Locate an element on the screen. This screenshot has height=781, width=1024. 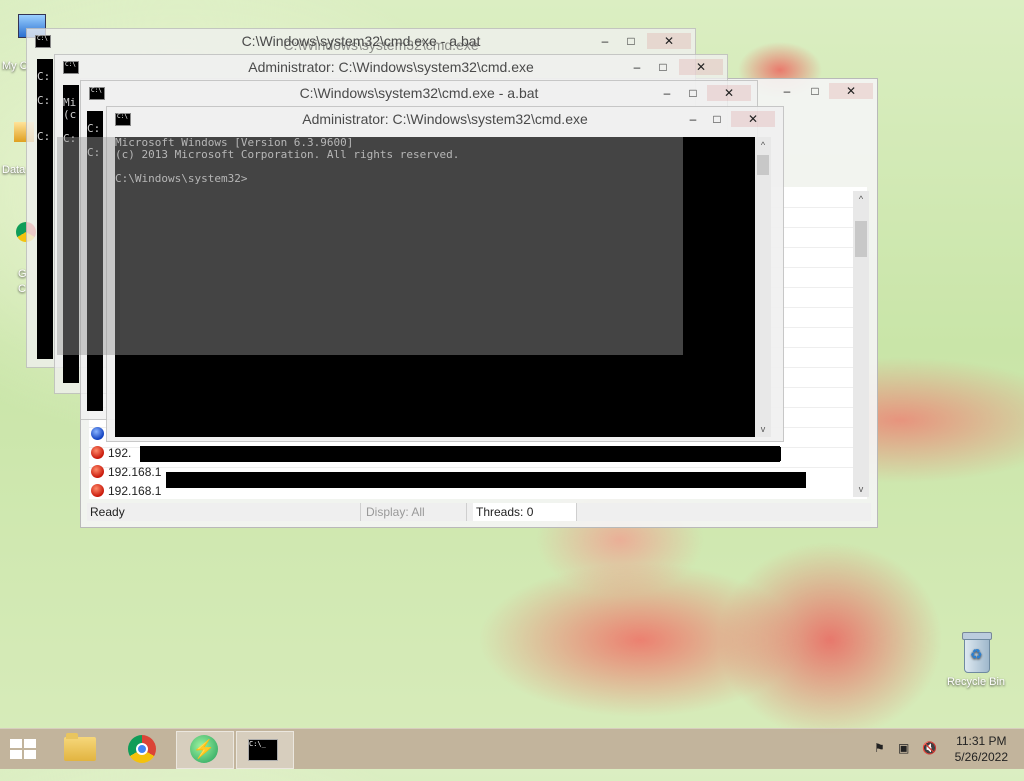
recycle-bin-label: Recycle Bin is located at coordinates (976, 682).